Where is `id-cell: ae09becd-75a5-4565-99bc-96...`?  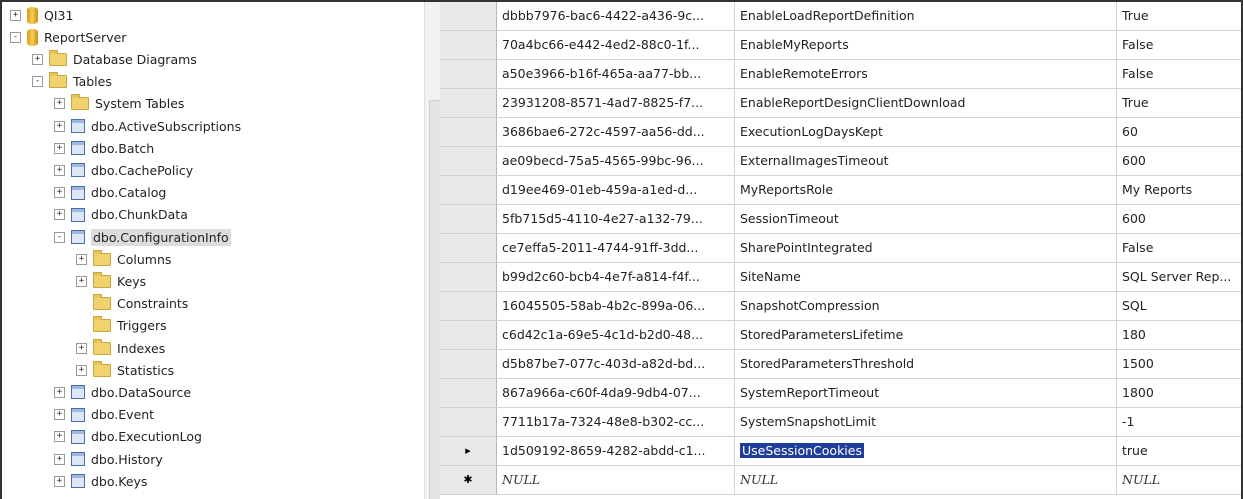 id-cell: ae09becd-75a5-4565-99bc-96... is located at coordinates (616, 161).